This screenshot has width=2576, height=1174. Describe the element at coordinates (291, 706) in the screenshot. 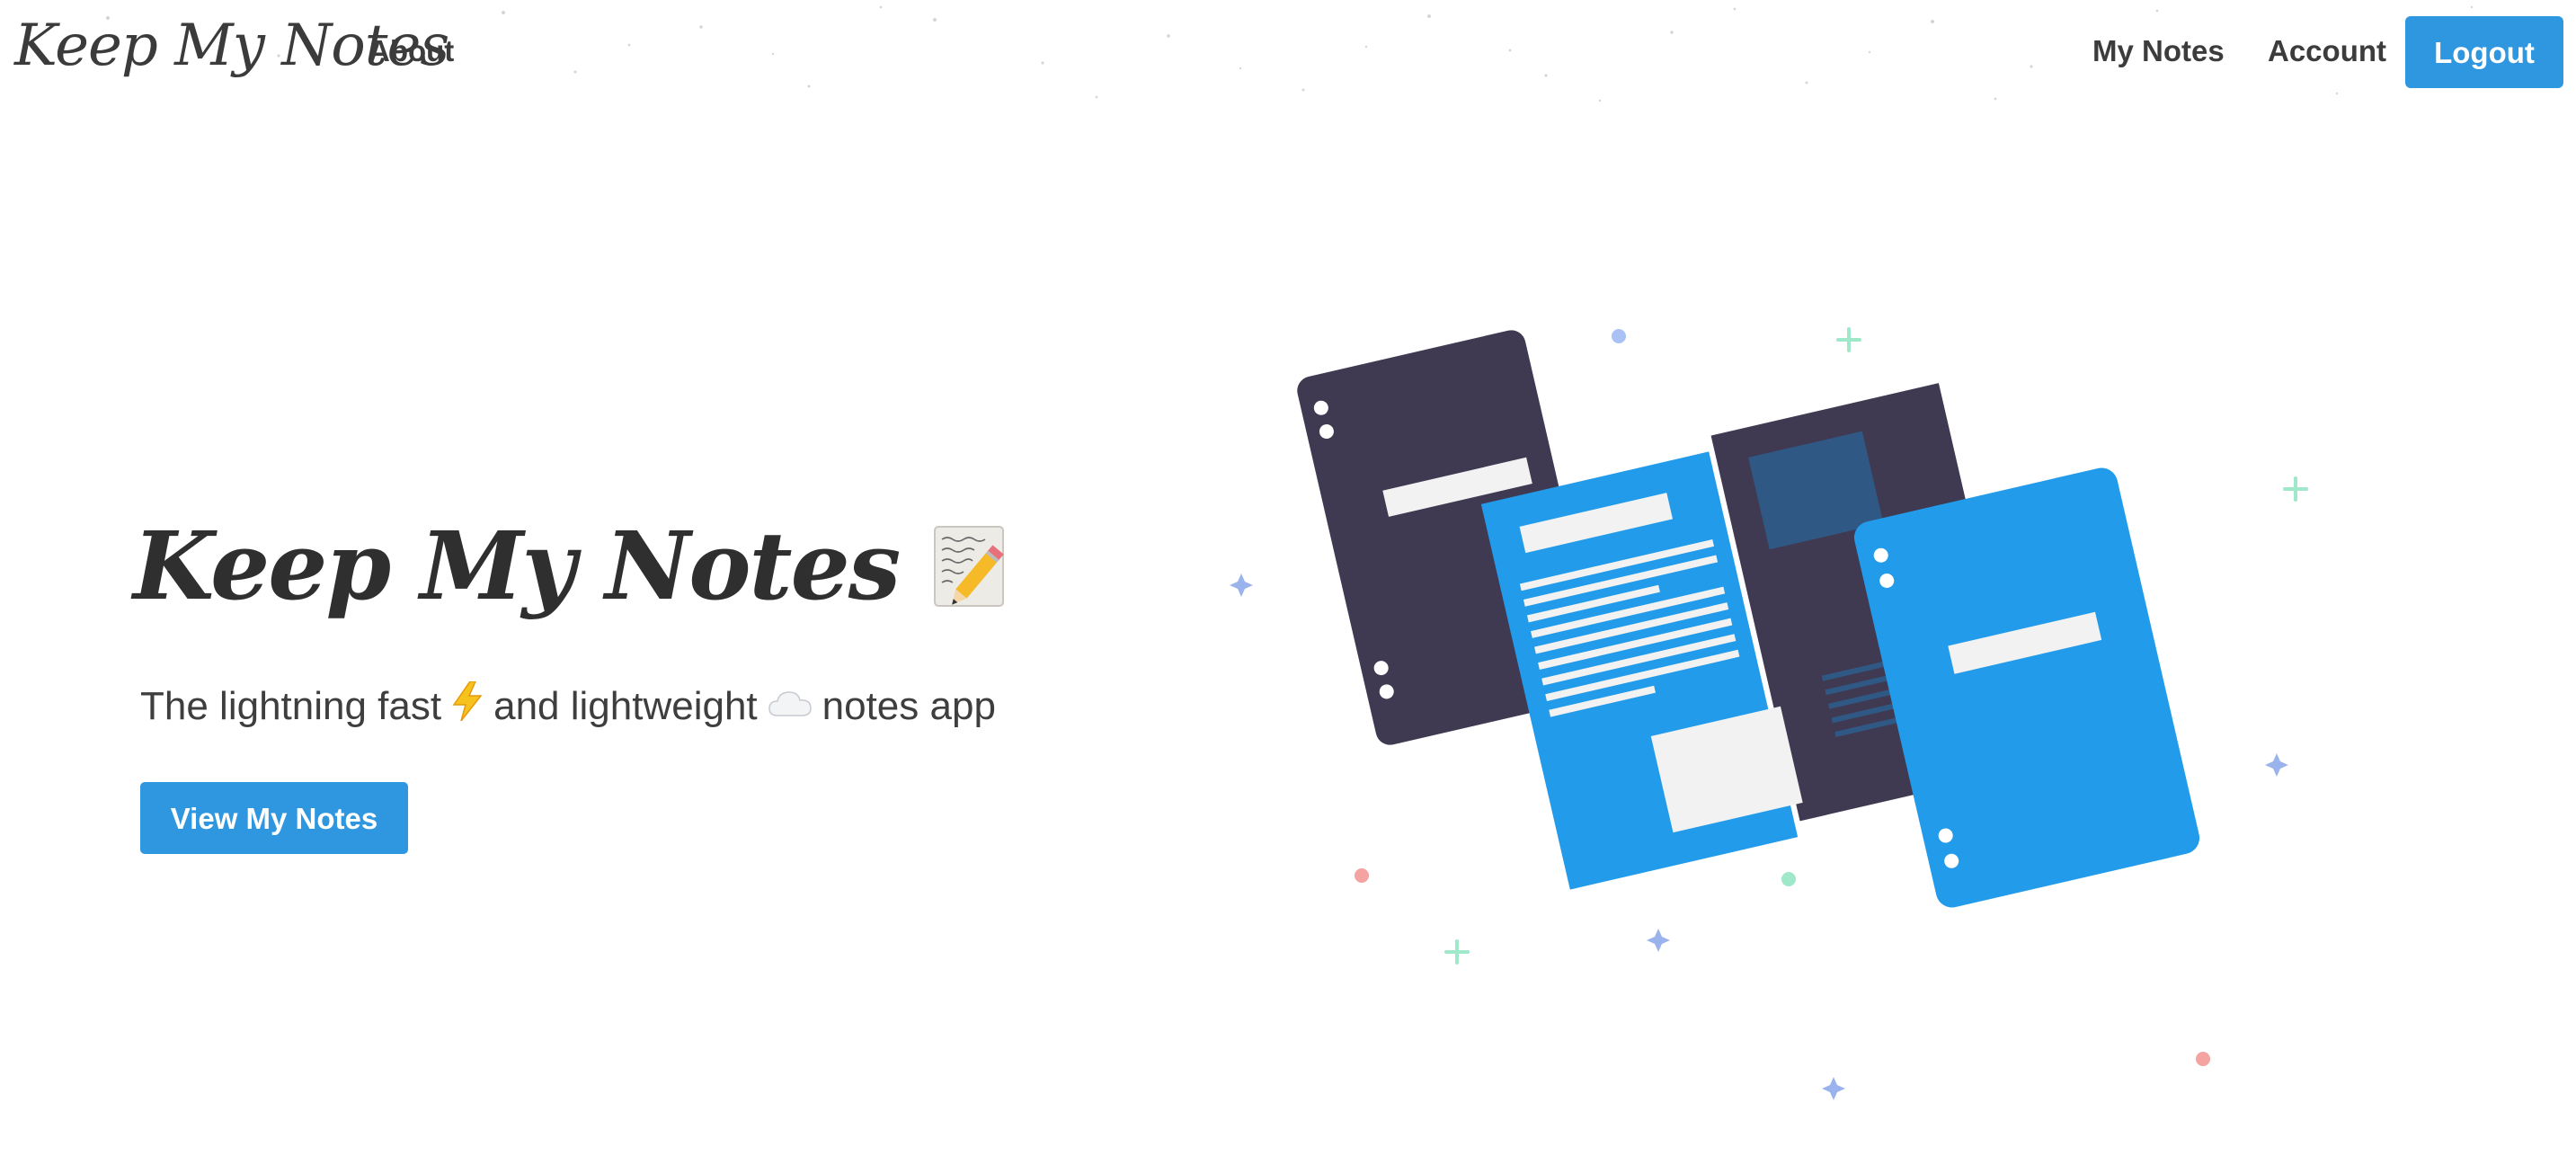

I see `subtitle-part-1: The lightning fast` at that location.